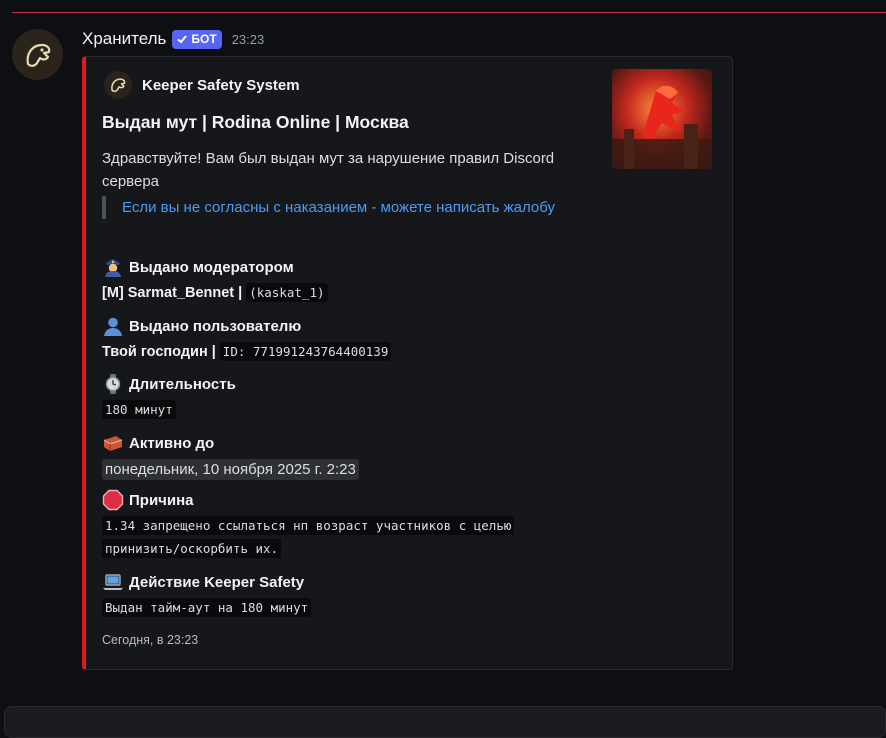 The height and width of the screenshot is (738, 886). I want to click on message-header: Хранитель БОТ 23:23, so click(173, 39).